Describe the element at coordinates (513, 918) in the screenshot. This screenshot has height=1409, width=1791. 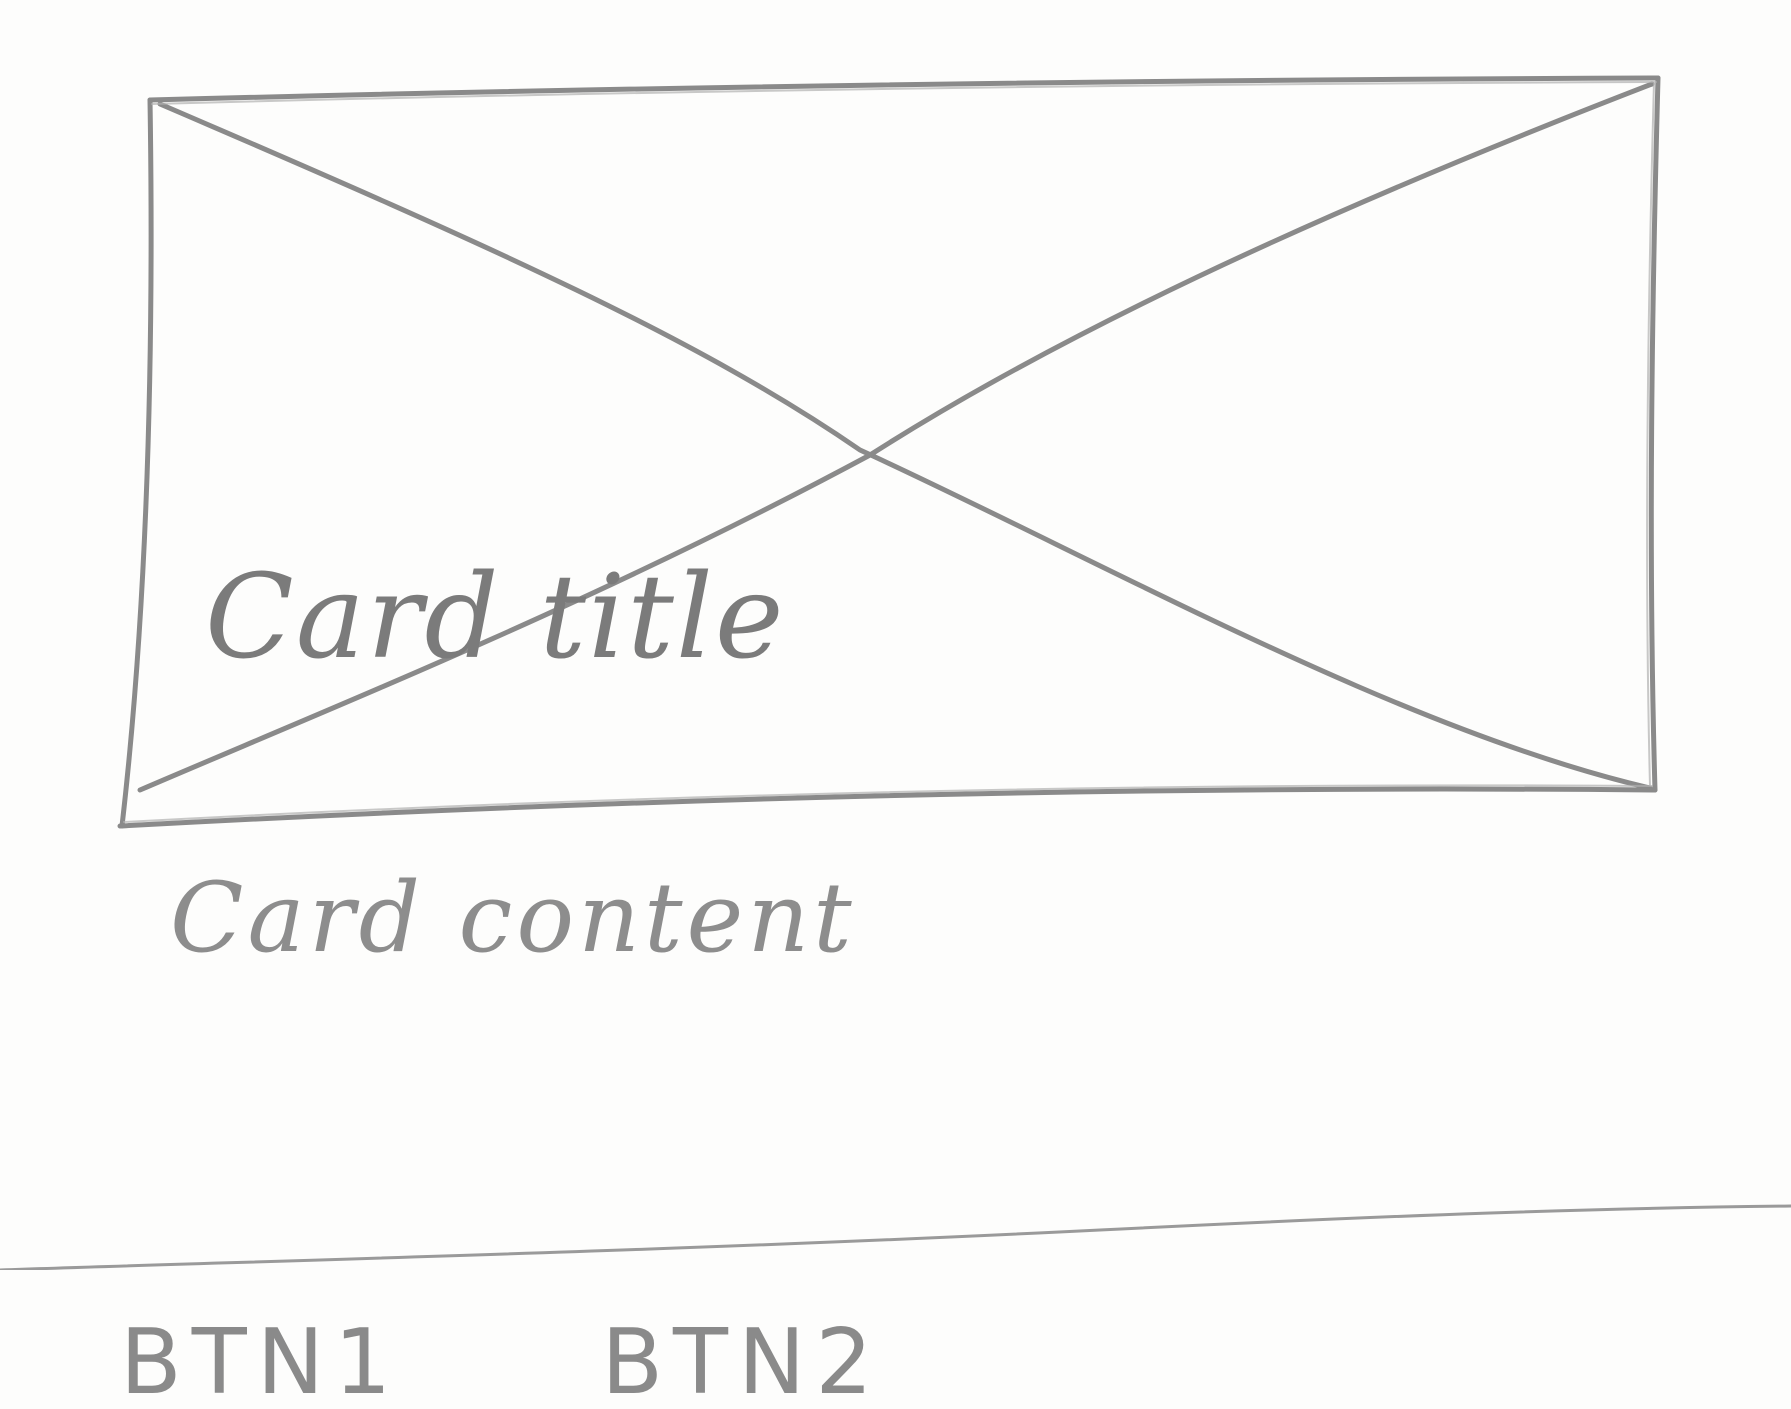
I see `card-content: Card content` at that location.